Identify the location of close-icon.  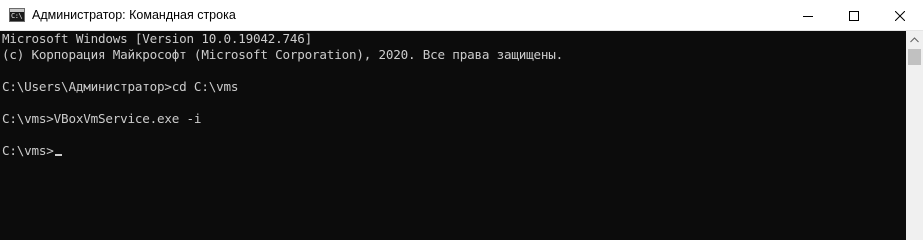
(900, 15).